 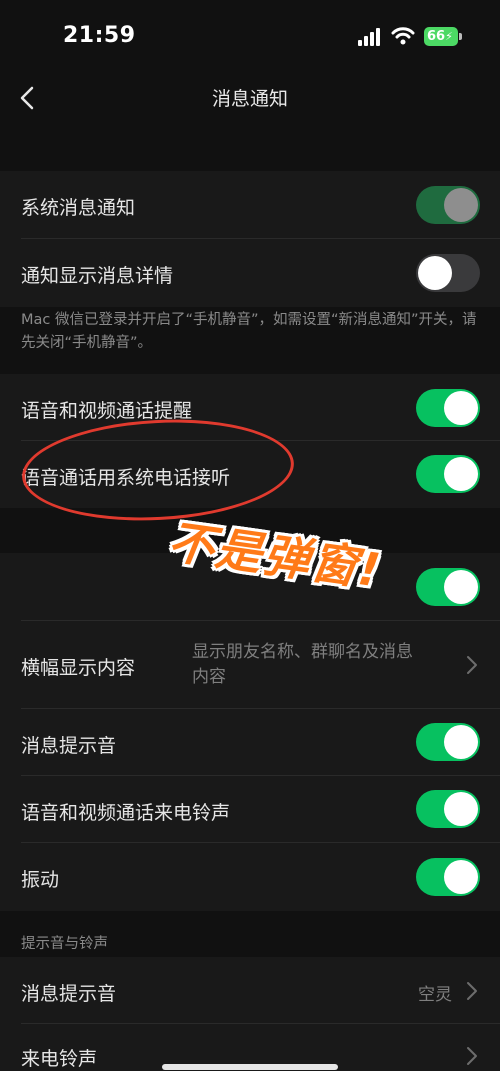 What do you see at coordinates (250, 35) in the screenshot?
I see `status-bar: 21:59 66⚡` at bounding box center [250, 35].